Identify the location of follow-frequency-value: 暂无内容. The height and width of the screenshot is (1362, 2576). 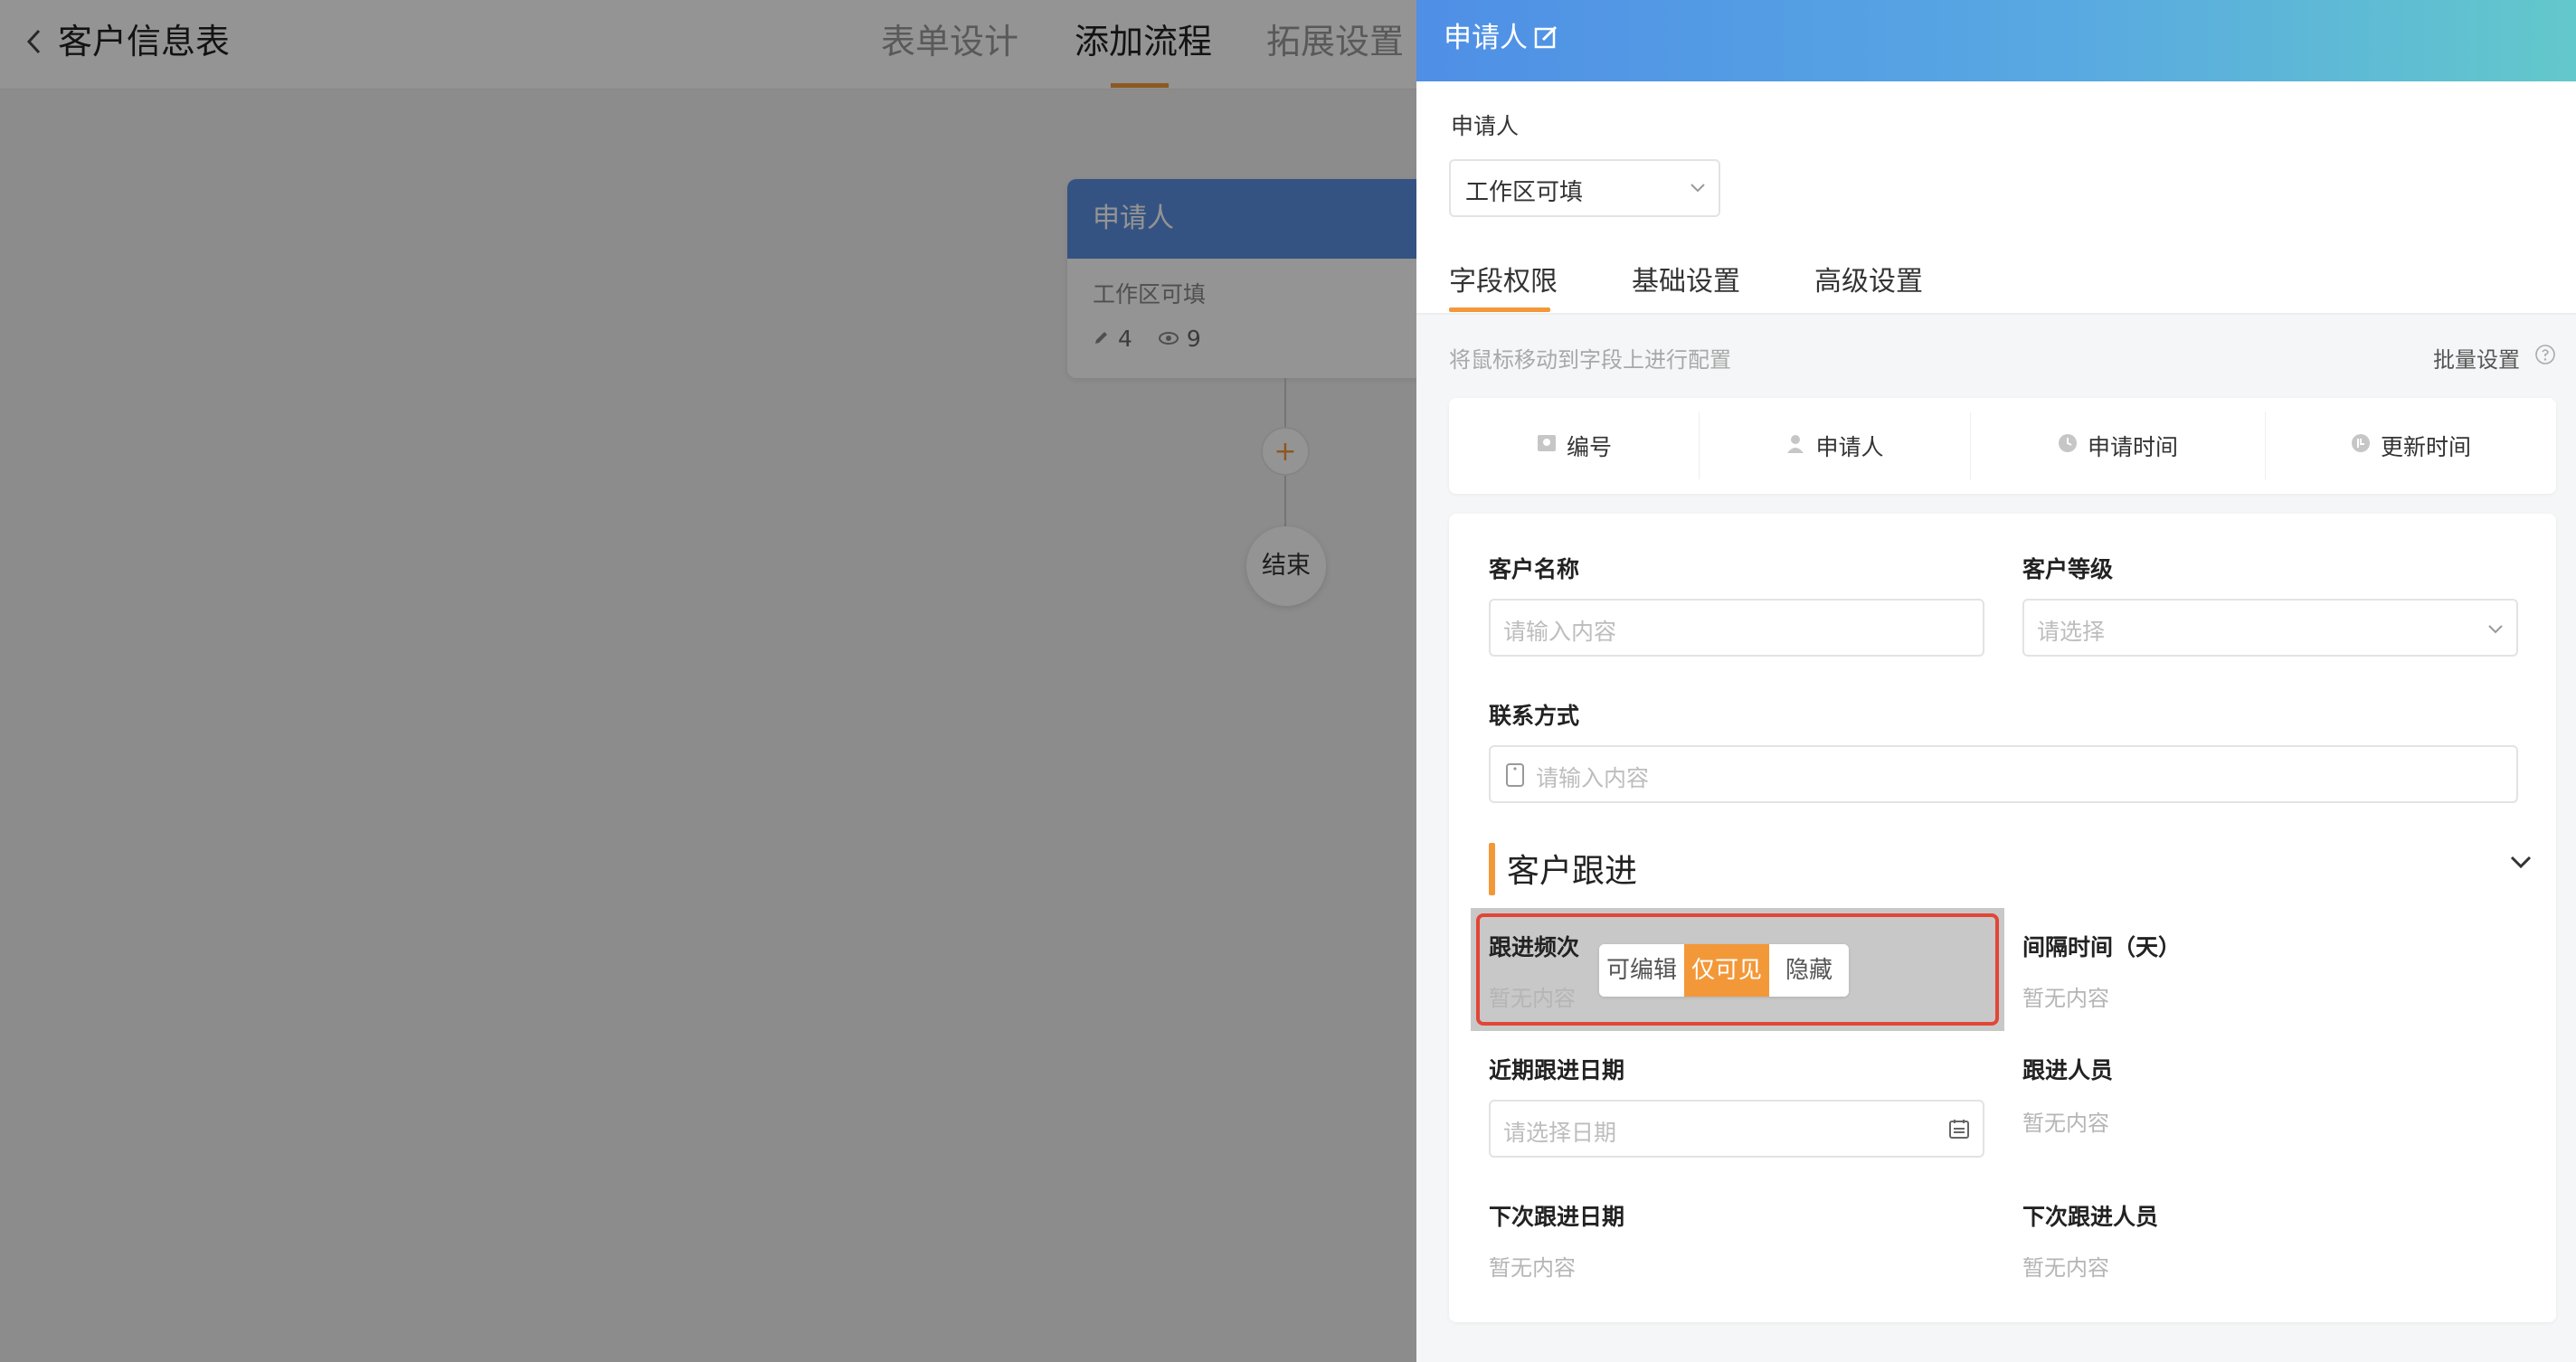
(1533, 998).